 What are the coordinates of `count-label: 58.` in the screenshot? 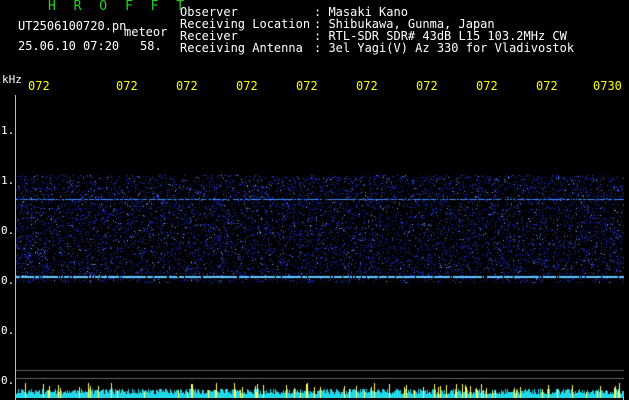 It's located at (151, 46).